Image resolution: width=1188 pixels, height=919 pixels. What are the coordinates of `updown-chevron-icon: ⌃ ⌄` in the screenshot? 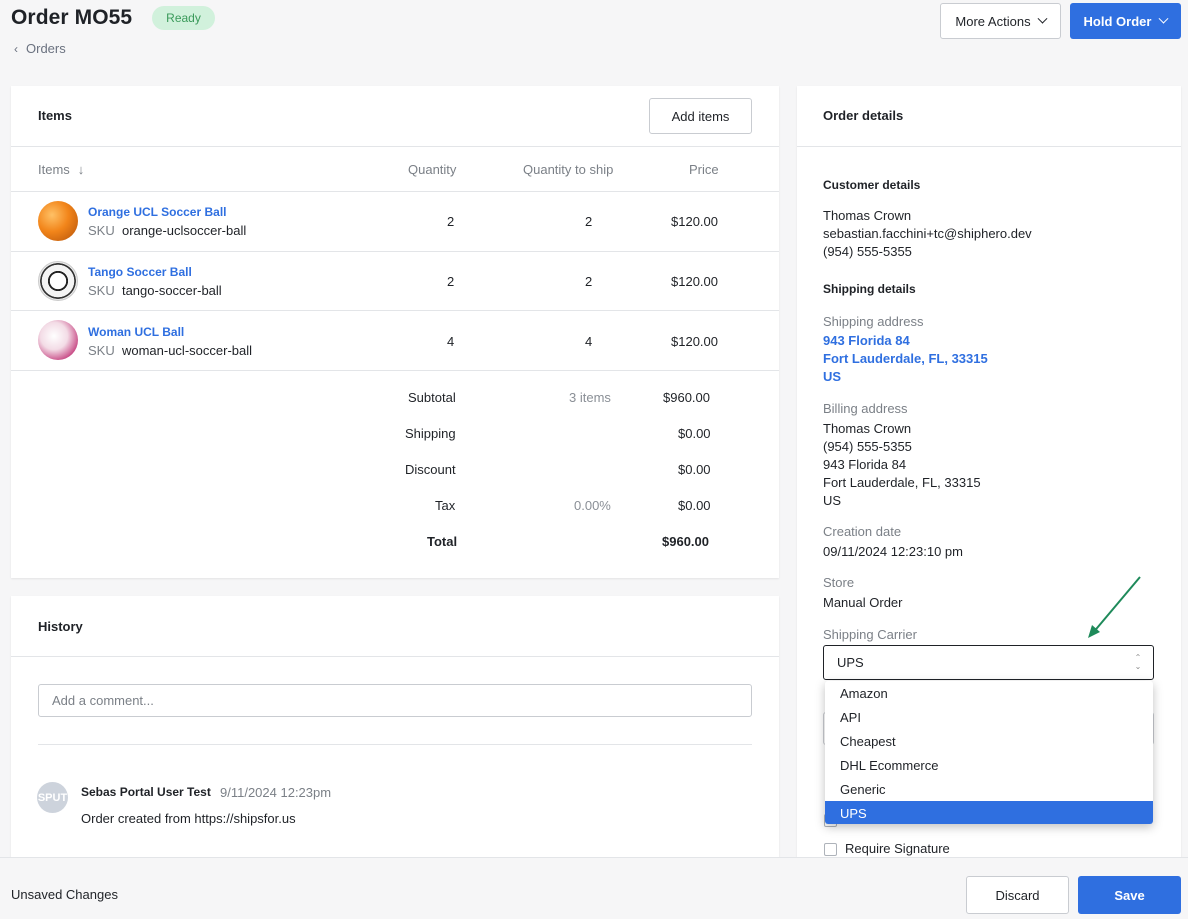 It's located at (1138, 662).